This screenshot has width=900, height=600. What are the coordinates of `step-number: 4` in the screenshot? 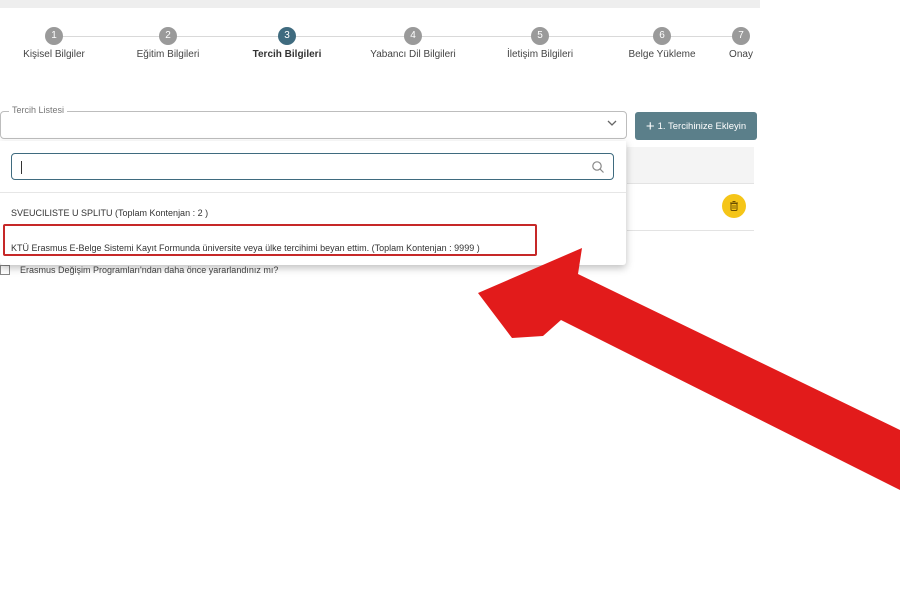 It's located at (413, 36).